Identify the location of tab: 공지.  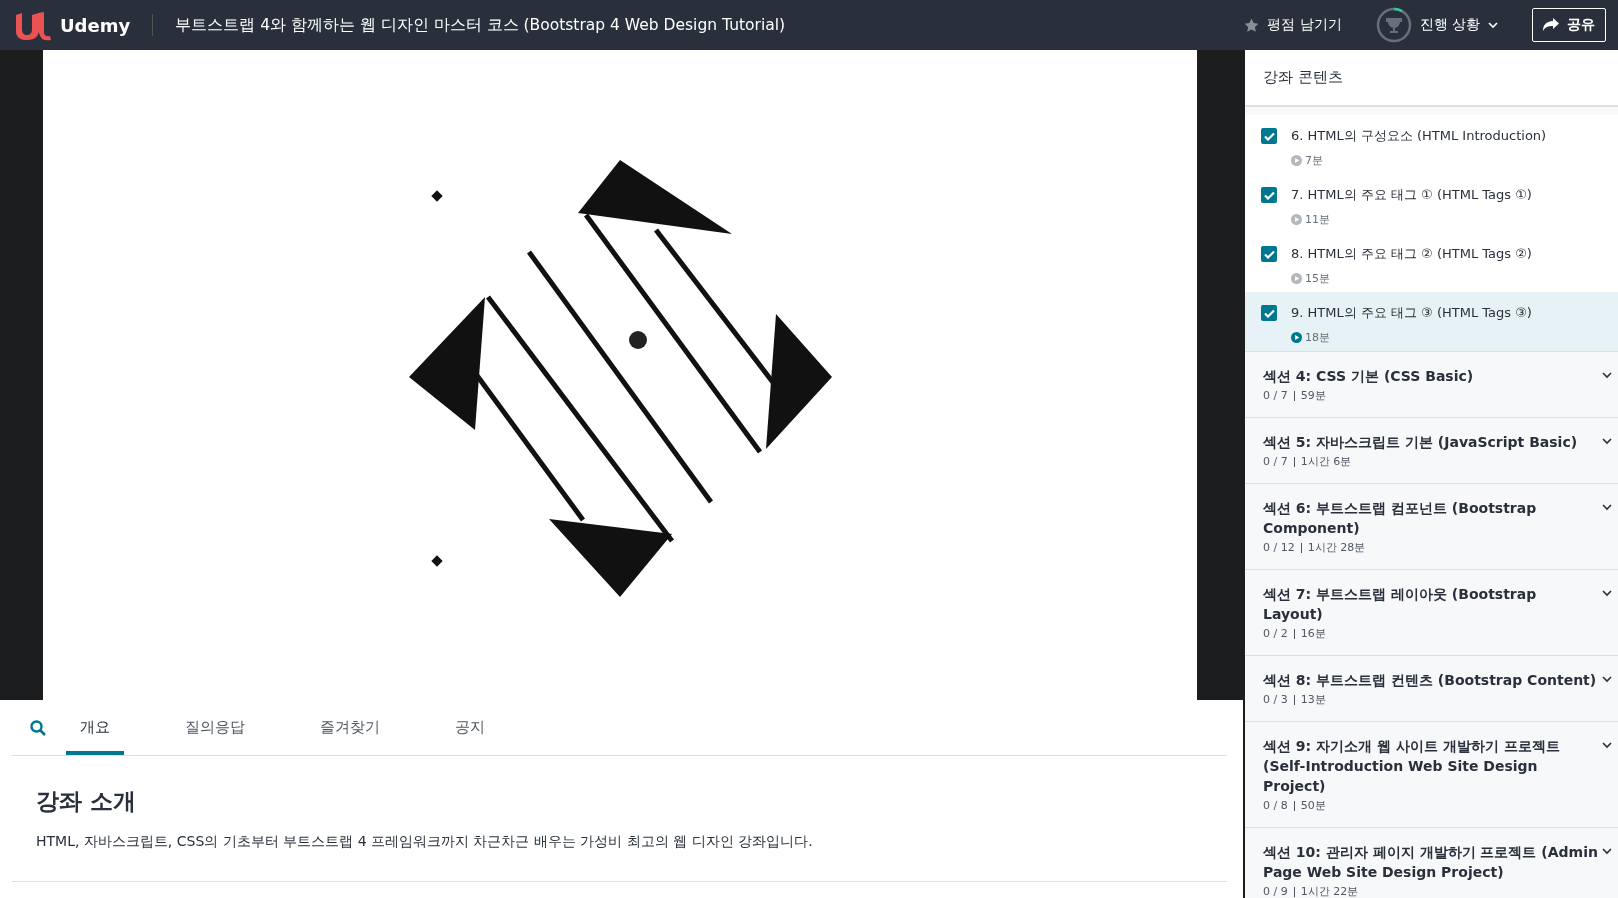
(470, 727).